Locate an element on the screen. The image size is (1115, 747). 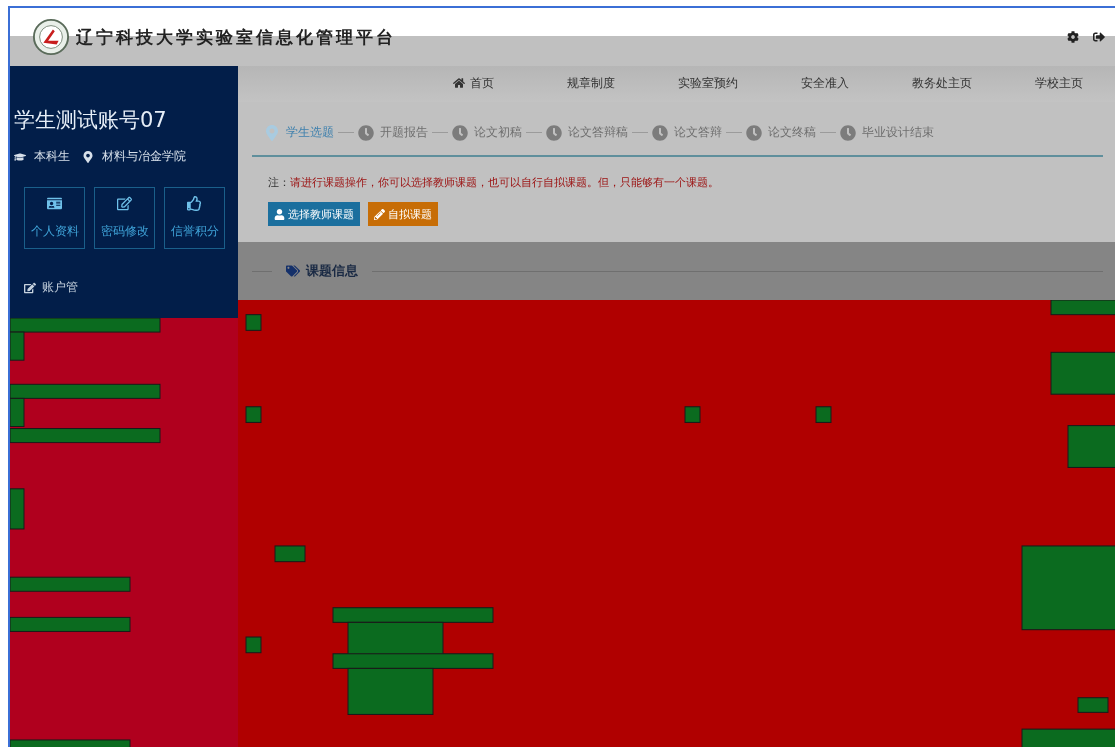
sidebar-tile: 信誉积分 is located at coordinates (194, 218).